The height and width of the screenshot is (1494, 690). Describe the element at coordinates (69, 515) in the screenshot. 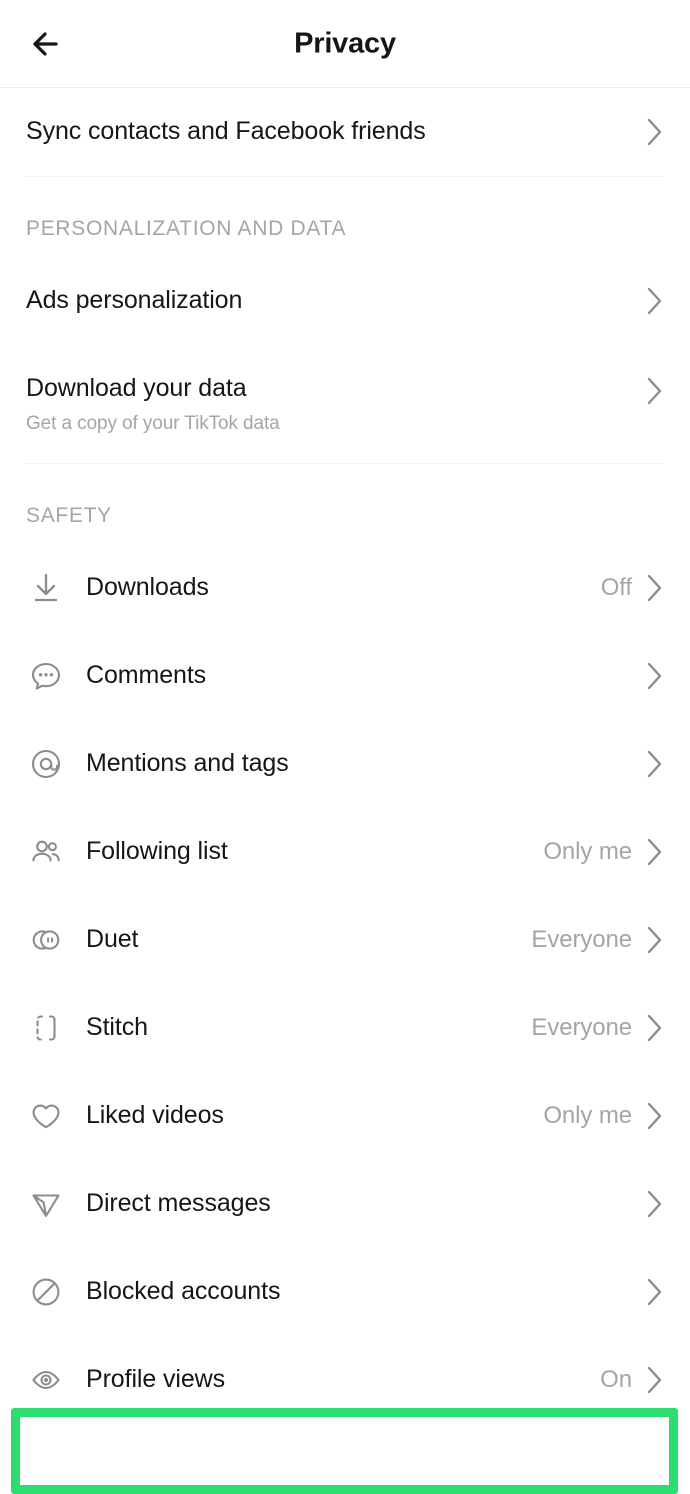

I see `section-header-safety: SAFETY` at that location.